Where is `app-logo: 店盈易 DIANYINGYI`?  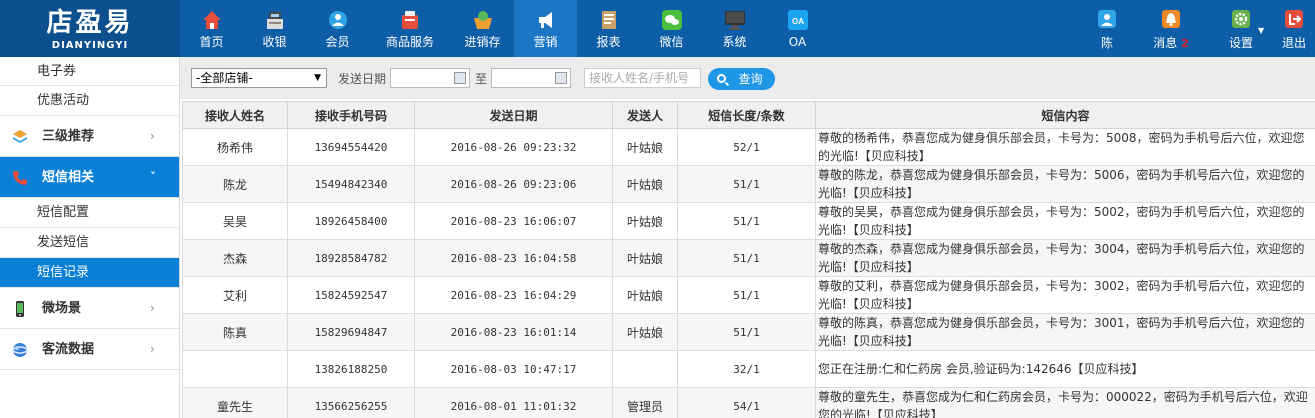
app-logo: 店盈易 DIANYINGYI is located at coordinates (90, 28).